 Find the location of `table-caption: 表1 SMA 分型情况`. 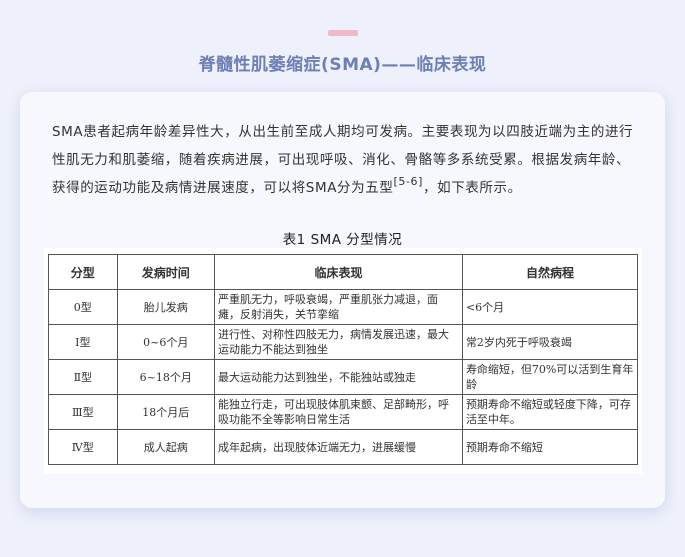

table-caption: 表1 SMA 分型情况 is located at coordinates (342, 240).